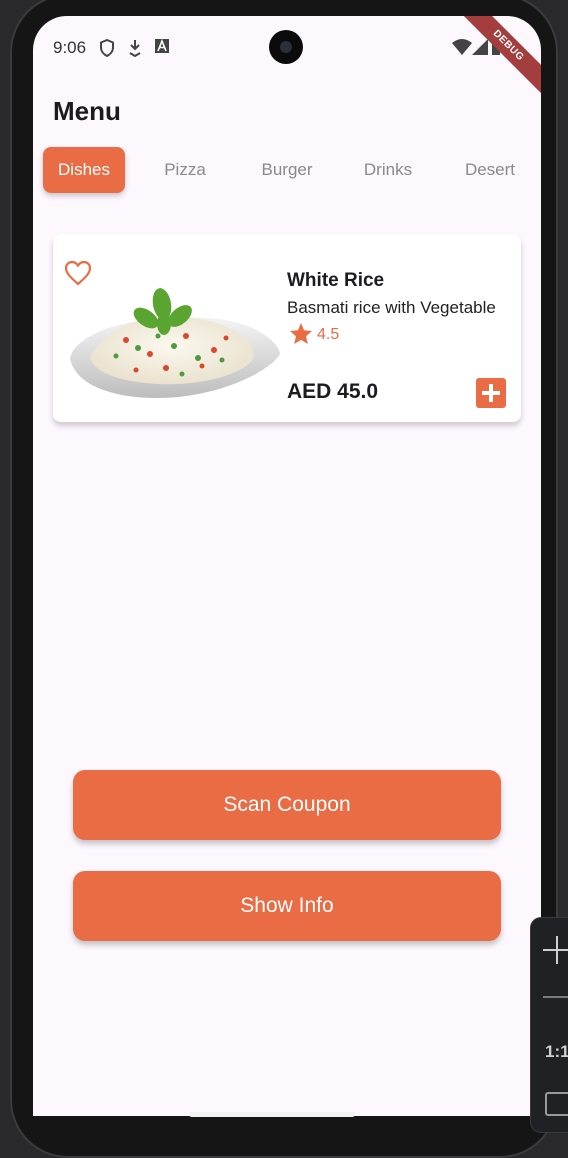 The image size is (568, 1158). I want to click on tab-drinks: Drinks, so click(388, 170).